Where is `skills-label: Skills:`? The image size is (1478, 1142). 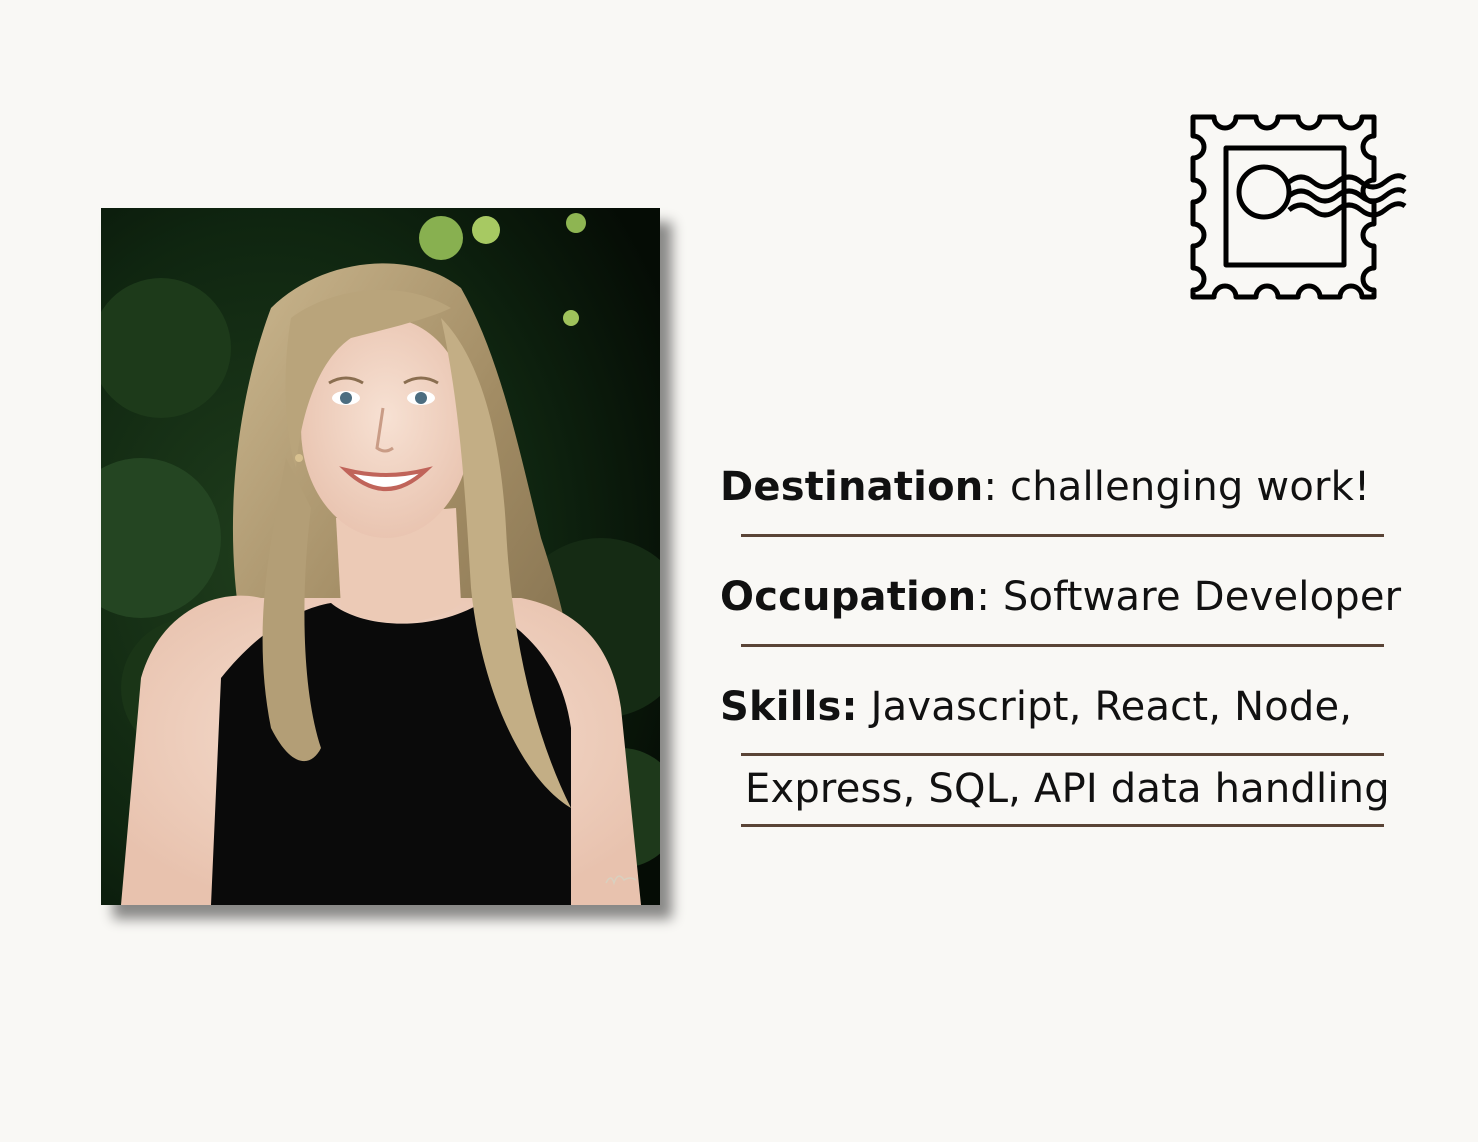
skills-label: Skills: is located at coordinates (789, 707).